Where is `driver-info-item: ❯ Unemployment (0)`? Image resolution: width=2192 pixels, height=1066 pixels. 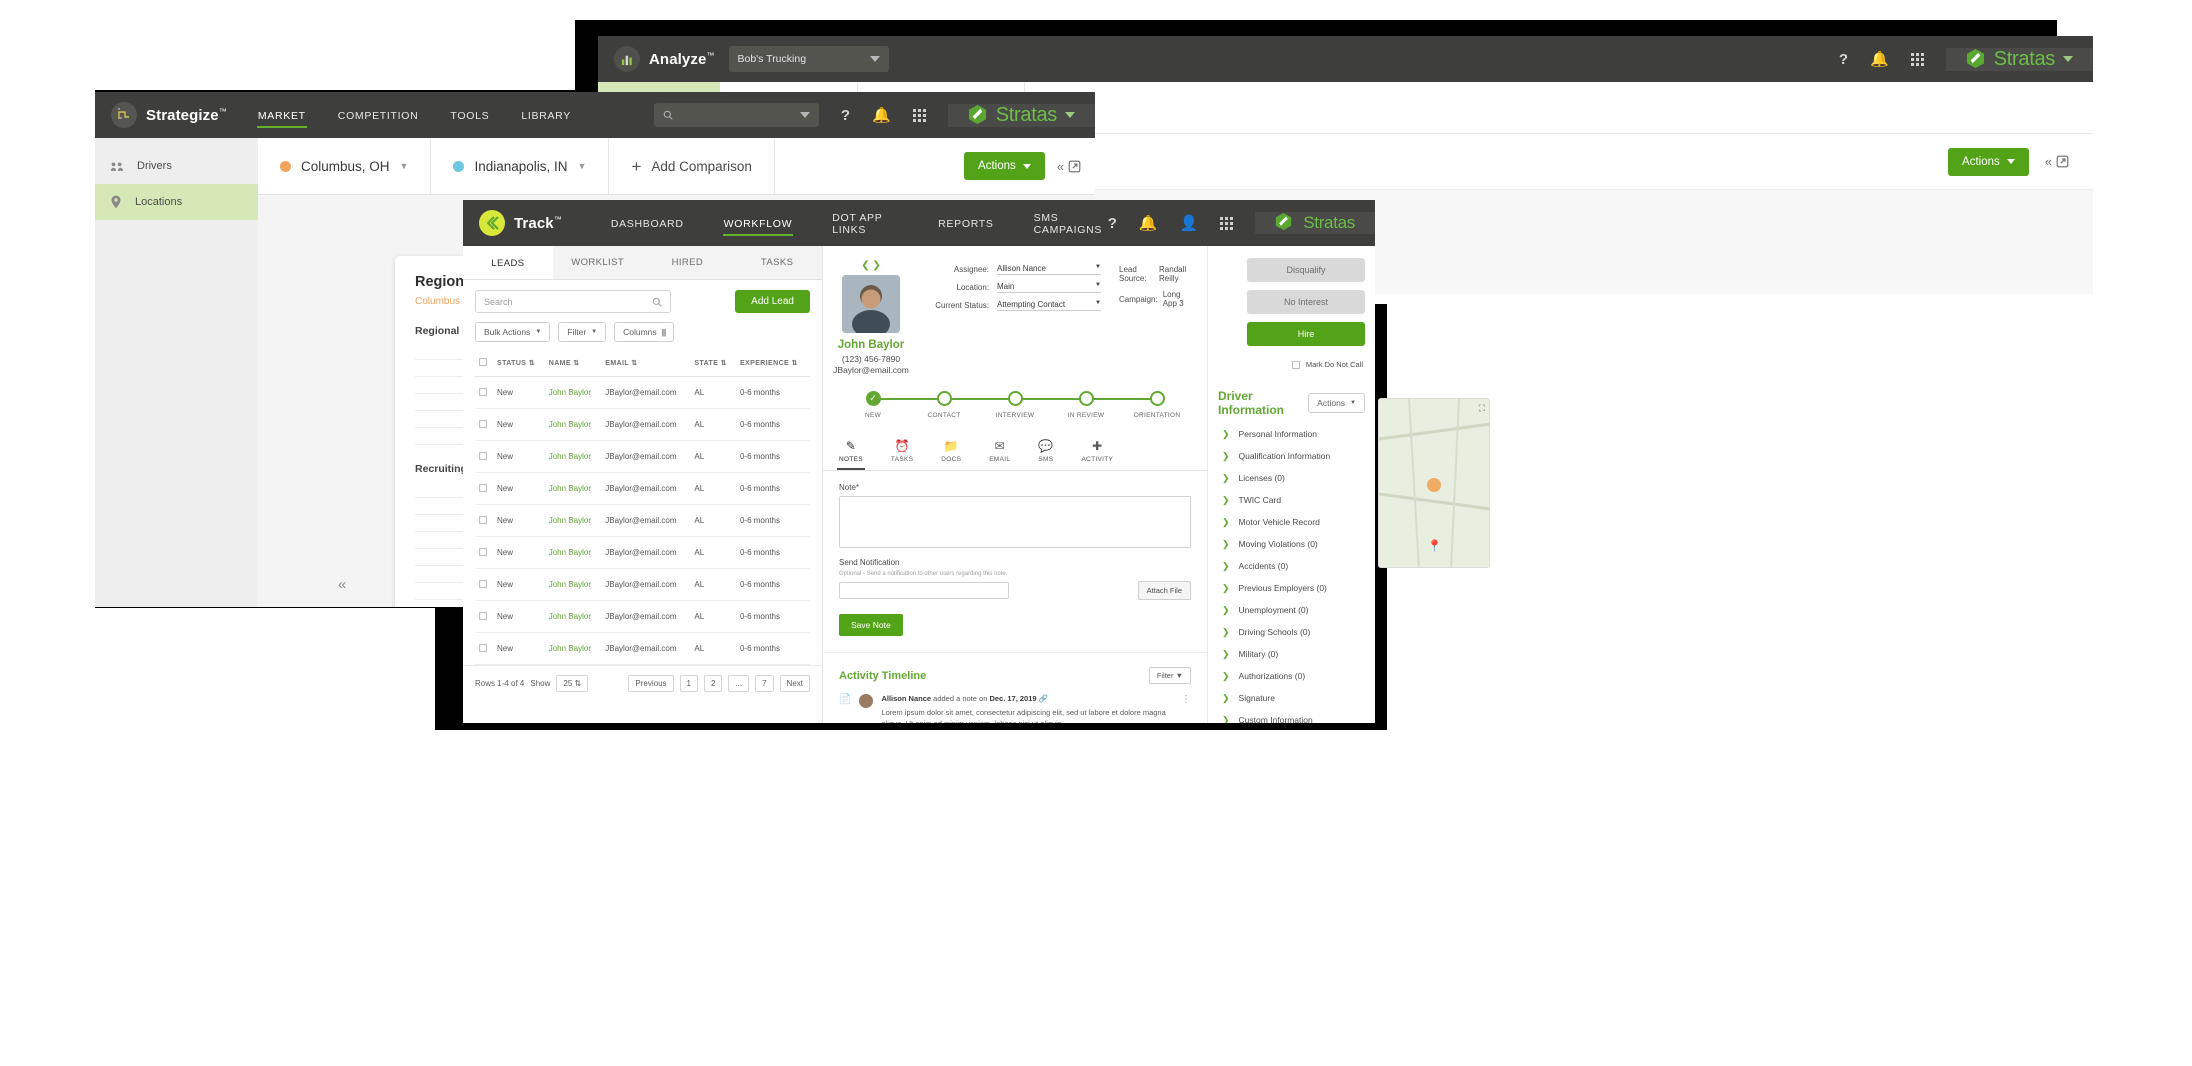 driver-info-item: ❯ Unemployment (0) is located at coordinates (1291, 610).